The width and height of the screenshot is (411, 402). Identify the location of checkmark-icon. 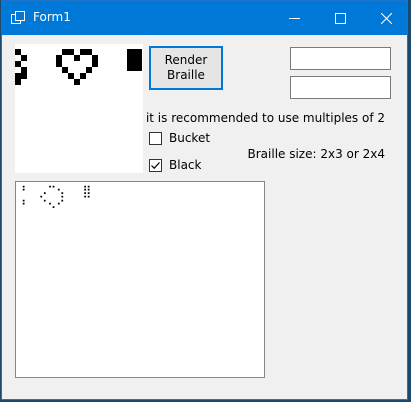
(155, 165).